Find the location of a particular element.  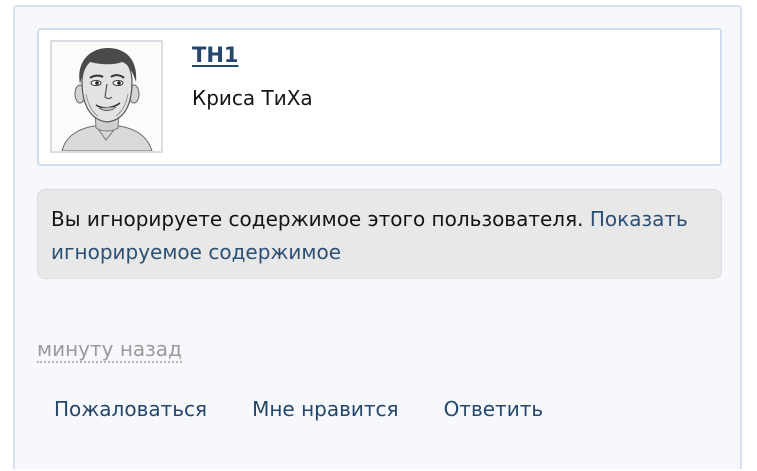

post-timestamp: минуту назад is located at coordinates (109, 350).